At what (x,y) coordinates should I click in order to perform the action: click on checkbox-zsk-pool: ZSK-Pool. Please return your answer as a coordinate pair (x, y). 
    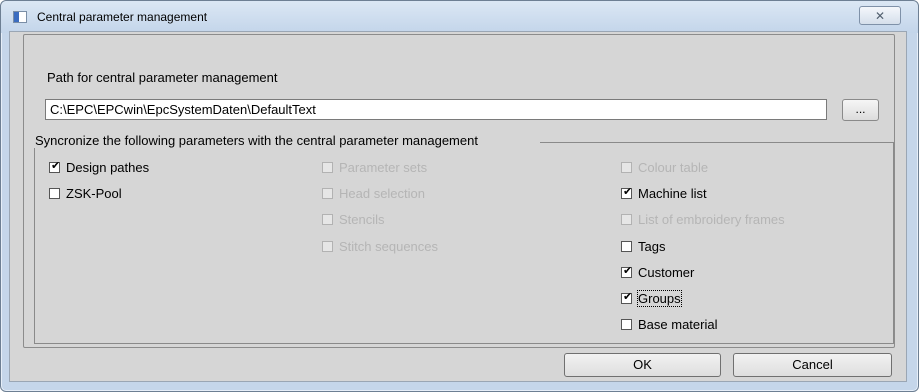
    Looking at the image, I should click on (85, 193).